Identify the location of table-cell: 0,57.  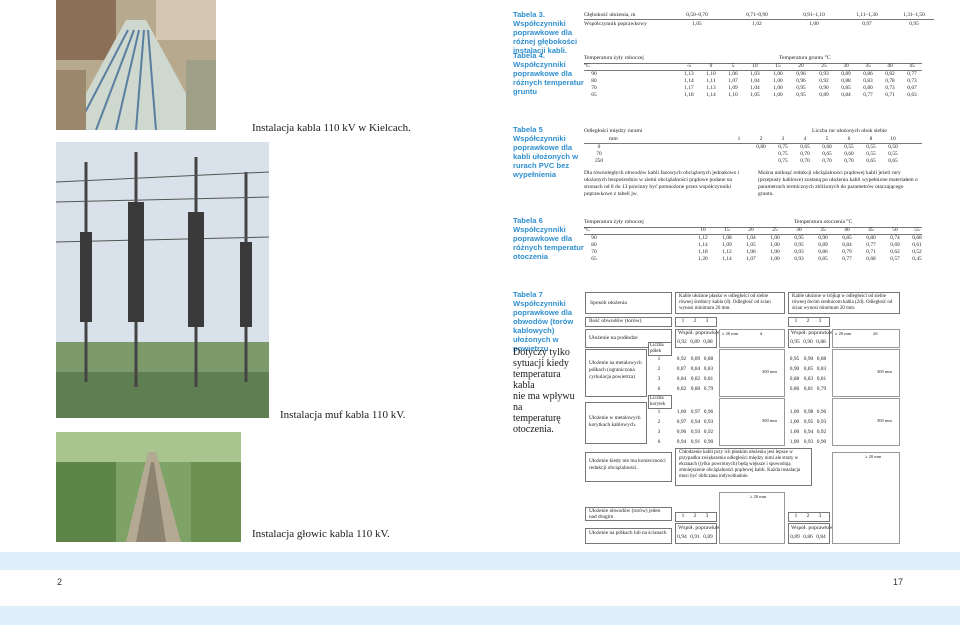
(895, 259).